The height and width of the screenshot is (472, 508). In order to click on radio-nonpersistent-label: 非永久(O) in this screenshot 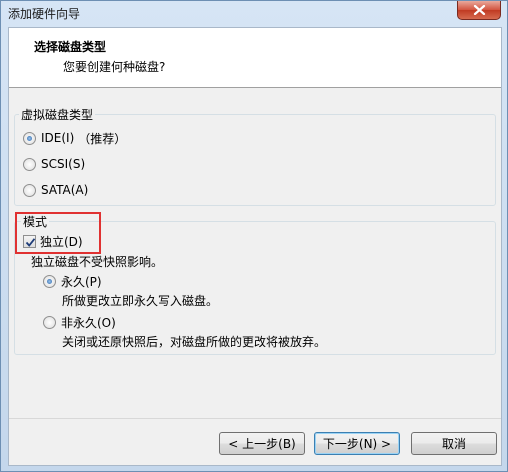, I will do `click(88, 322)`.